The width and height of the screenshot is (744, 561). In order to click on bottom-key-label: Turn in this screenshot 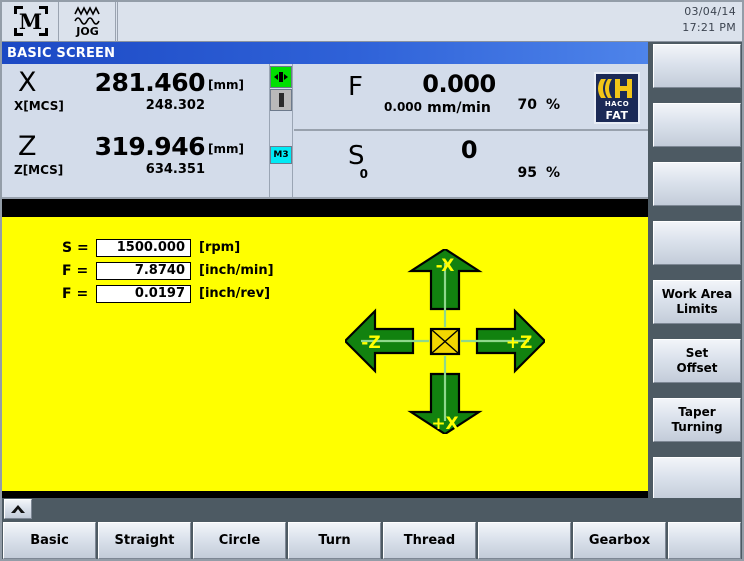, I will do `click(334, 540)`.